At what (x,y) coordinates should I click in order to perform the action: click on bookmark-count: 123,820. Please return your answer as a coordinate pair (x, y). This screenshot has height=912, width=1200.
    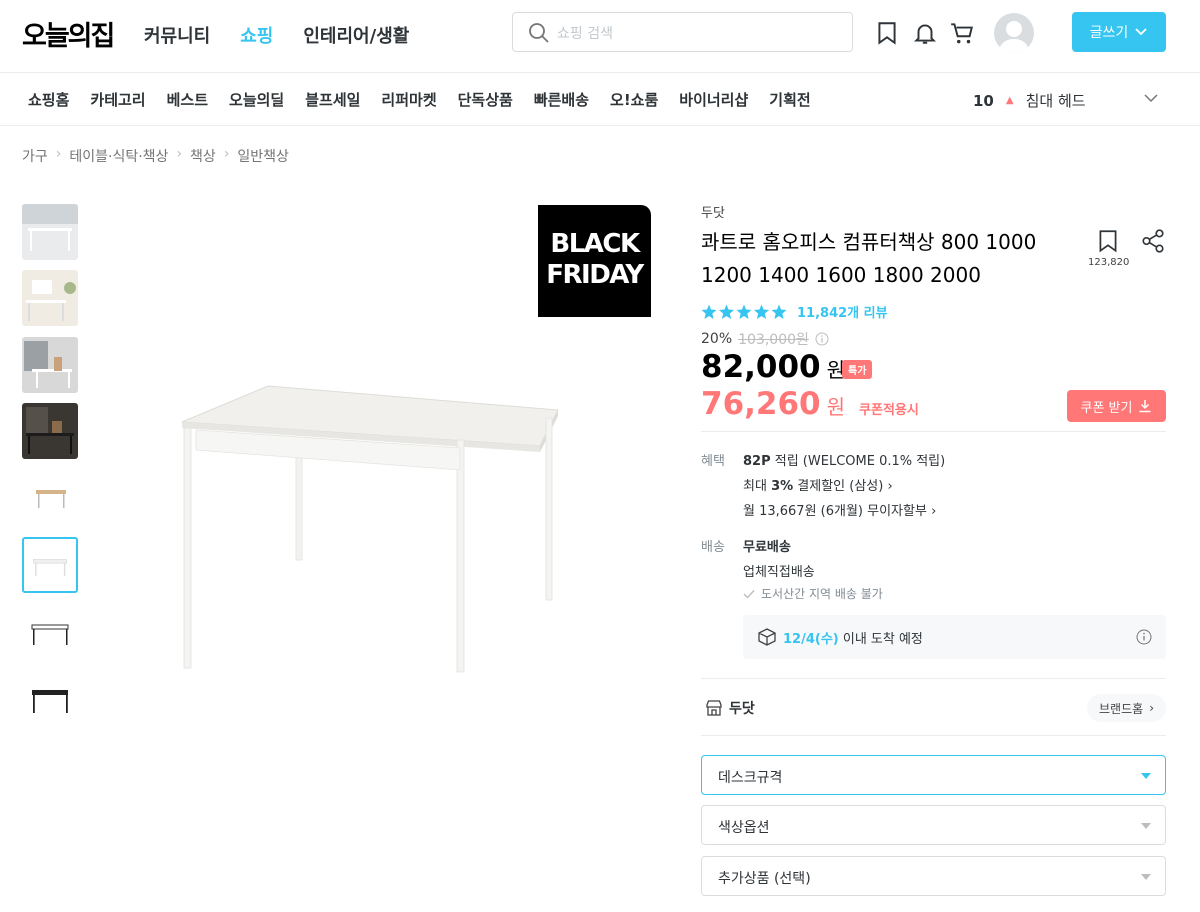
    Looking at the image, I should click on (1109, 262).